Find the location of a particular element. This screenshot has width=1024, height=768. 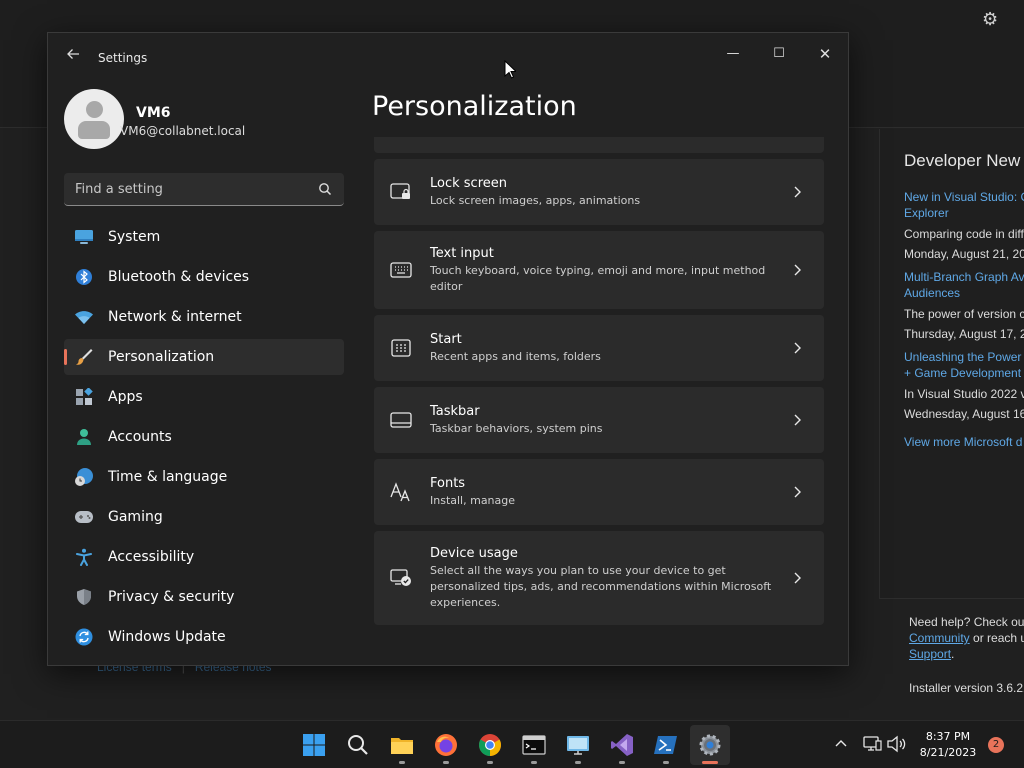

card-title: Device usage is located at coordinates (474, 553).